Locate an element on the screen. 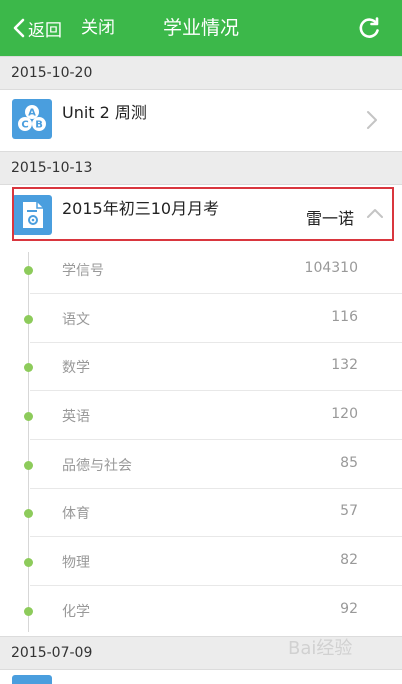 This screenshot has width=402, height=684. detail-value: 82 is located at coordinates (349, 560).